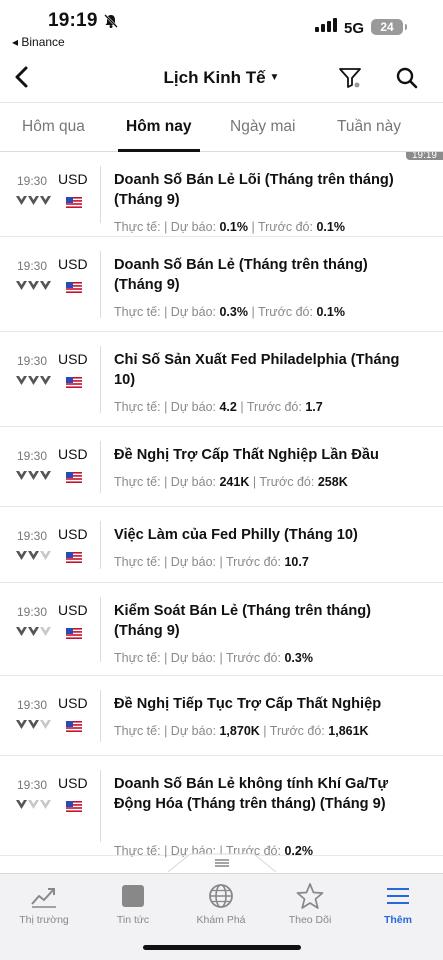  Describe the element at coordinates (53, 127) in the screenshot. I see `tab-yesterday: Hôm qua` at that location.